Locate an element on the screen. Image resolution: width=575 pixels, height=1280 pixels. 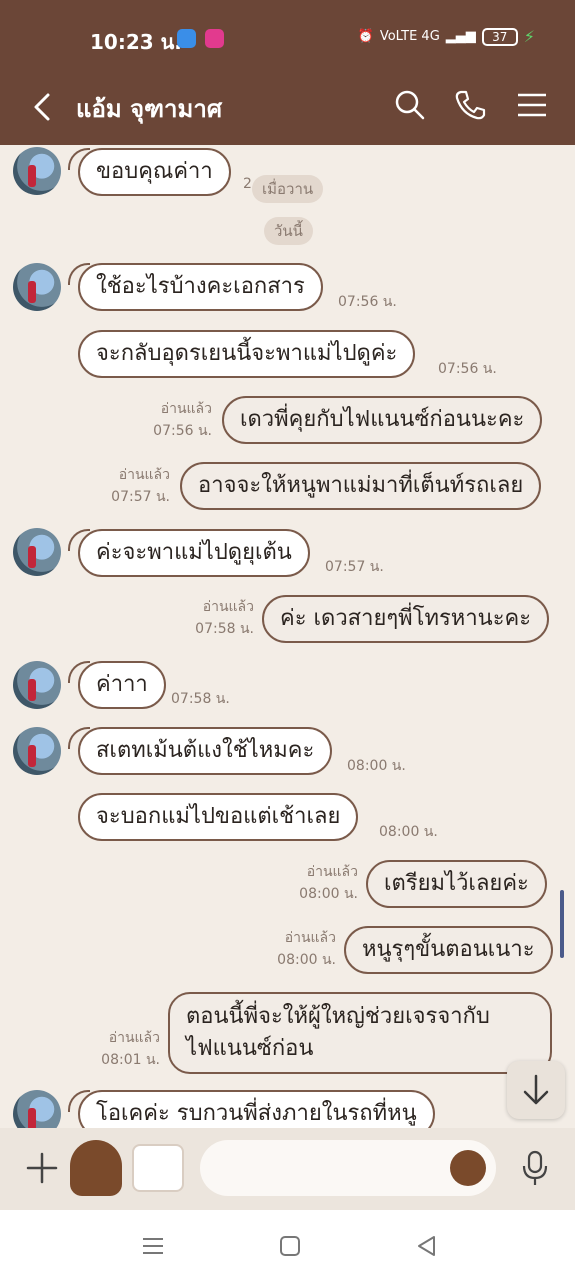
message-bubble: หนูรุๆขั้นตอนเนาะ is located at coordinates (448, 950).